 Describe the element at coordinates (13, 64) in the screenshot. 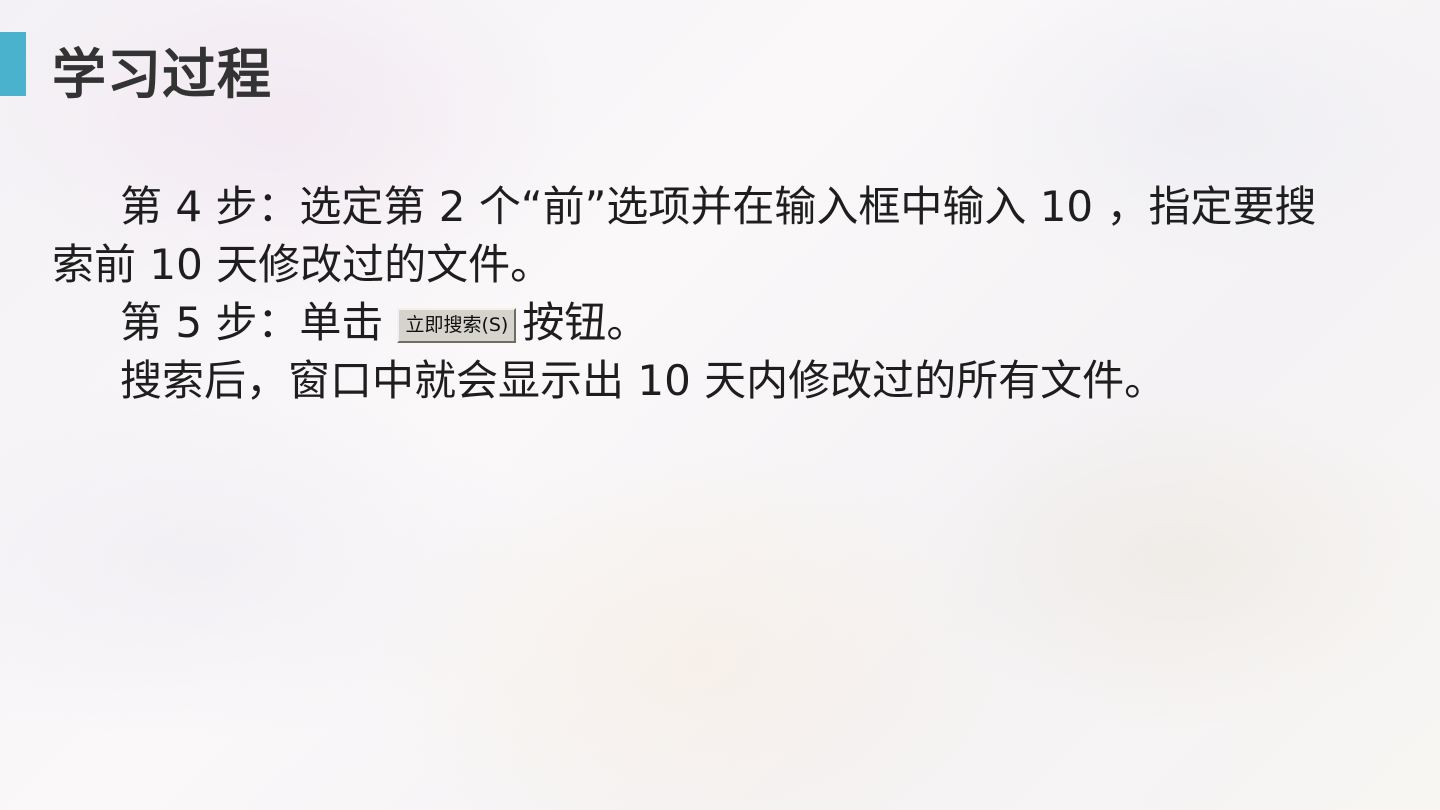

I see `title-accent-bar` at that location.